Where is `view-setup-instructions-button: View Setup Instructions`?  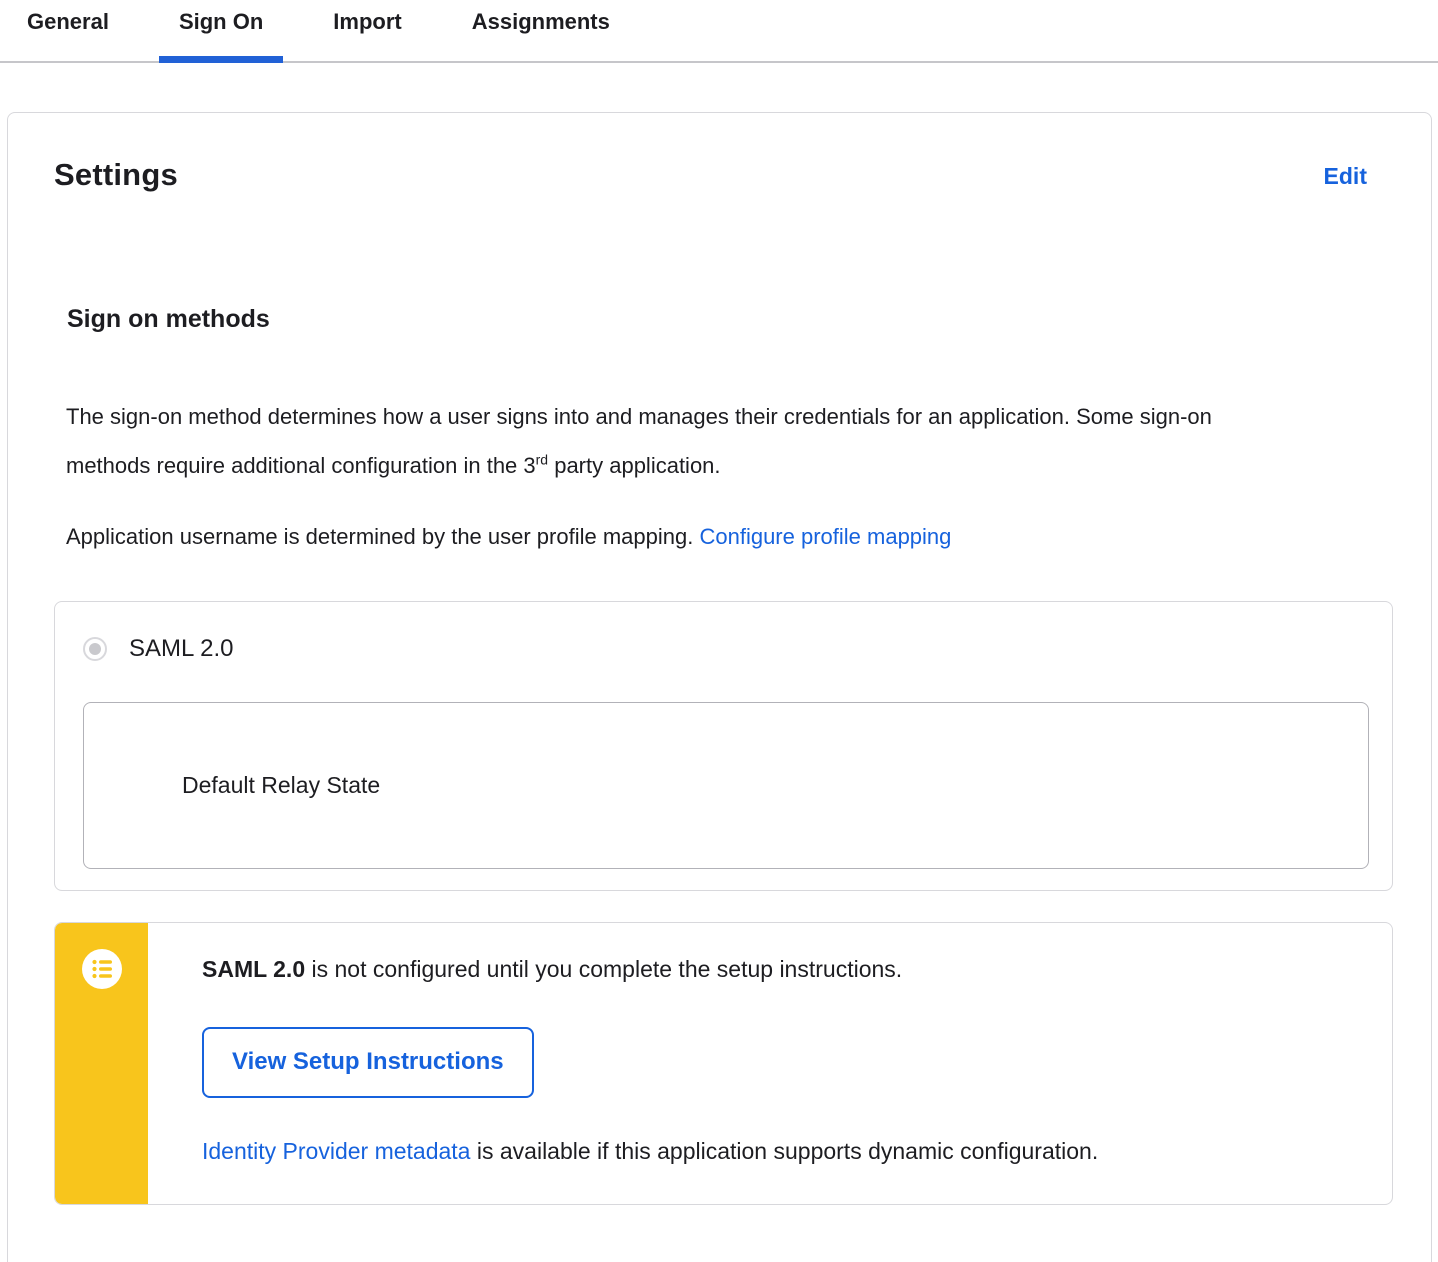 view-setup-instructions-button: View Setup Instructions is located at coordinates (368, 1062).